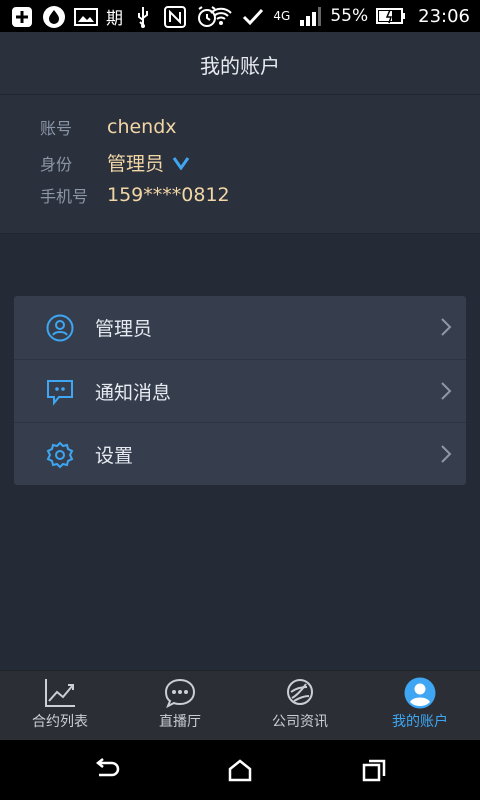  I want to click on tab-label: 合约列表, so click(60, 722).